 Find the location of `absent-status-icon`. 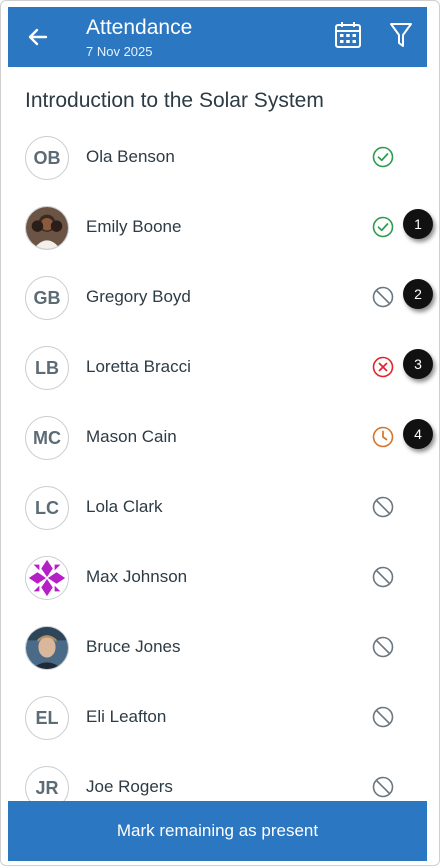

absent-status-icon is located at coordinates (383, 367).